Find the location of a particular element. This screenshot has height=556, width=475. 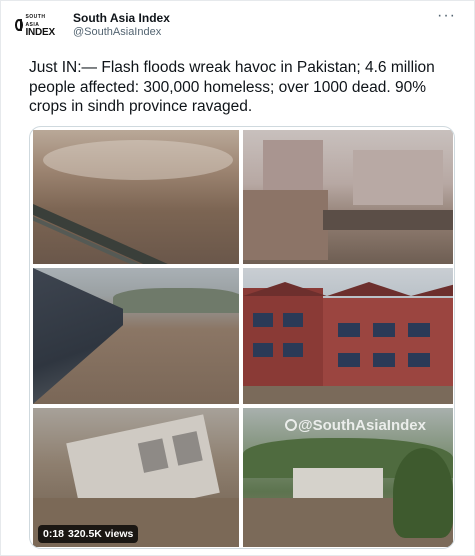

hotel-building-thumbnail is located at coordinates (348, 336).